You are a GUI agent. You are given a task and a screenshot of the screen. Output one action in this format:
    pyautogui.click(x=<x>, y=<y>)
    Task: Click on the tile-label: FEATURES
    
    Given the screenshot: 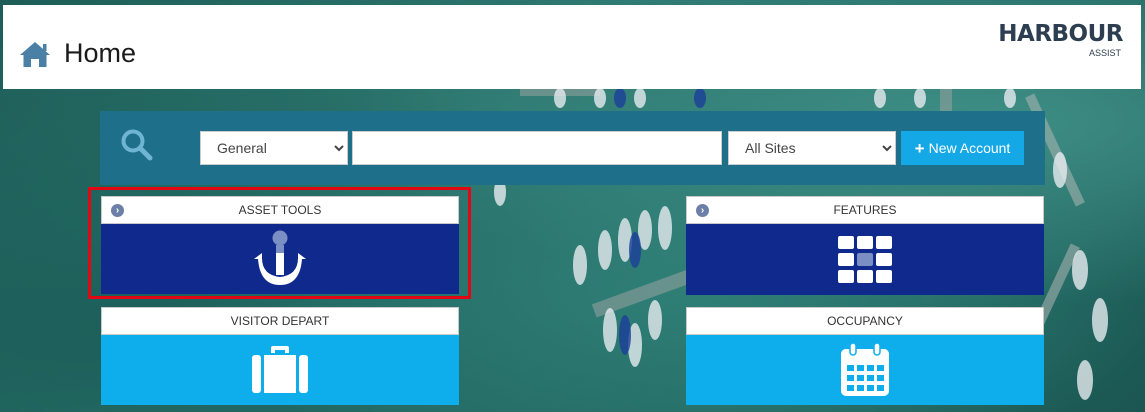 What is the action you would take?
    pyautogui.click(x=865, y=210)
    